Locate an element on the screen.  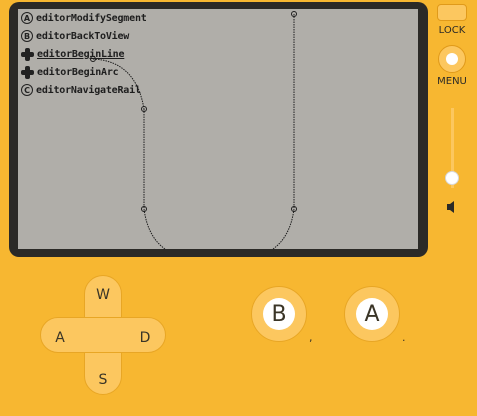
menu-item-begin-line: editorBeginLine is located at coordinates (73, 54).